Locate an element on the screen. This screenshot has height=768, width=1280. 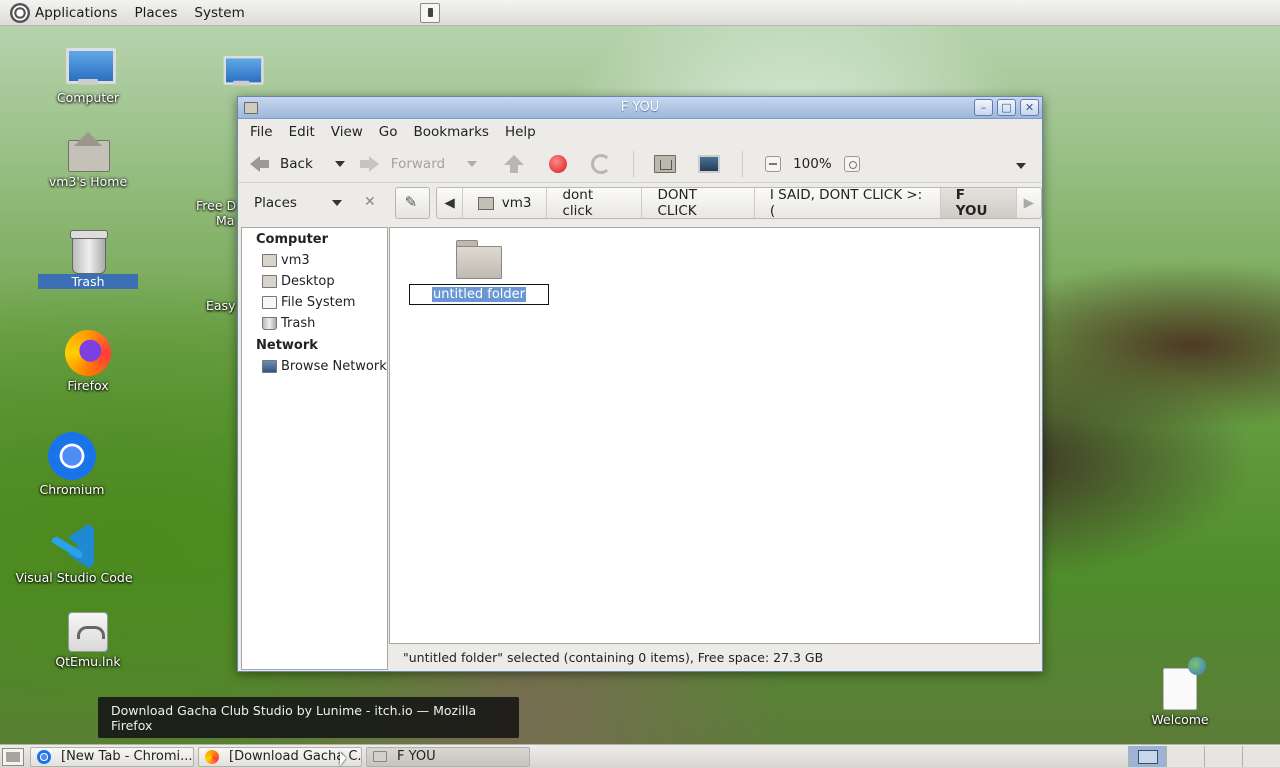
partial-computer-icon is located at coordinates (244, 74).